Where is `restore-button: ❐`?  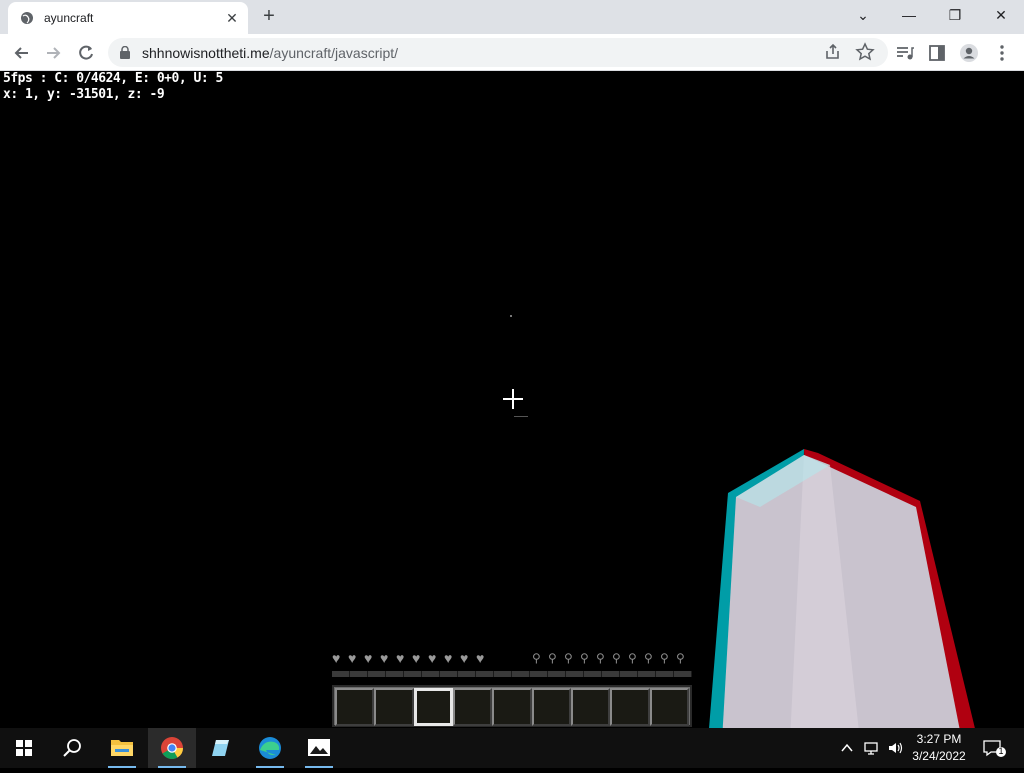
restore-button: ❐ is located at coordinates (955, 17).